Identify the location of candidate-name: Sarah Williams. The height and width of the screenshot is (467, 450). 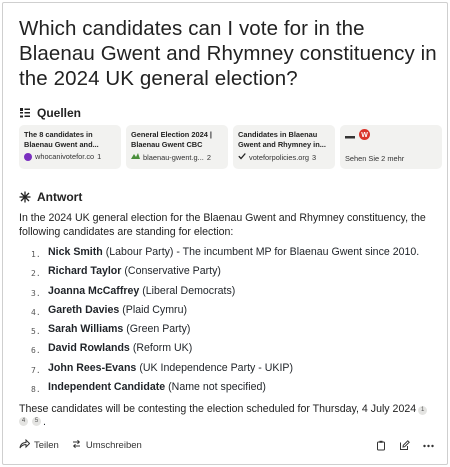
(86, 329).